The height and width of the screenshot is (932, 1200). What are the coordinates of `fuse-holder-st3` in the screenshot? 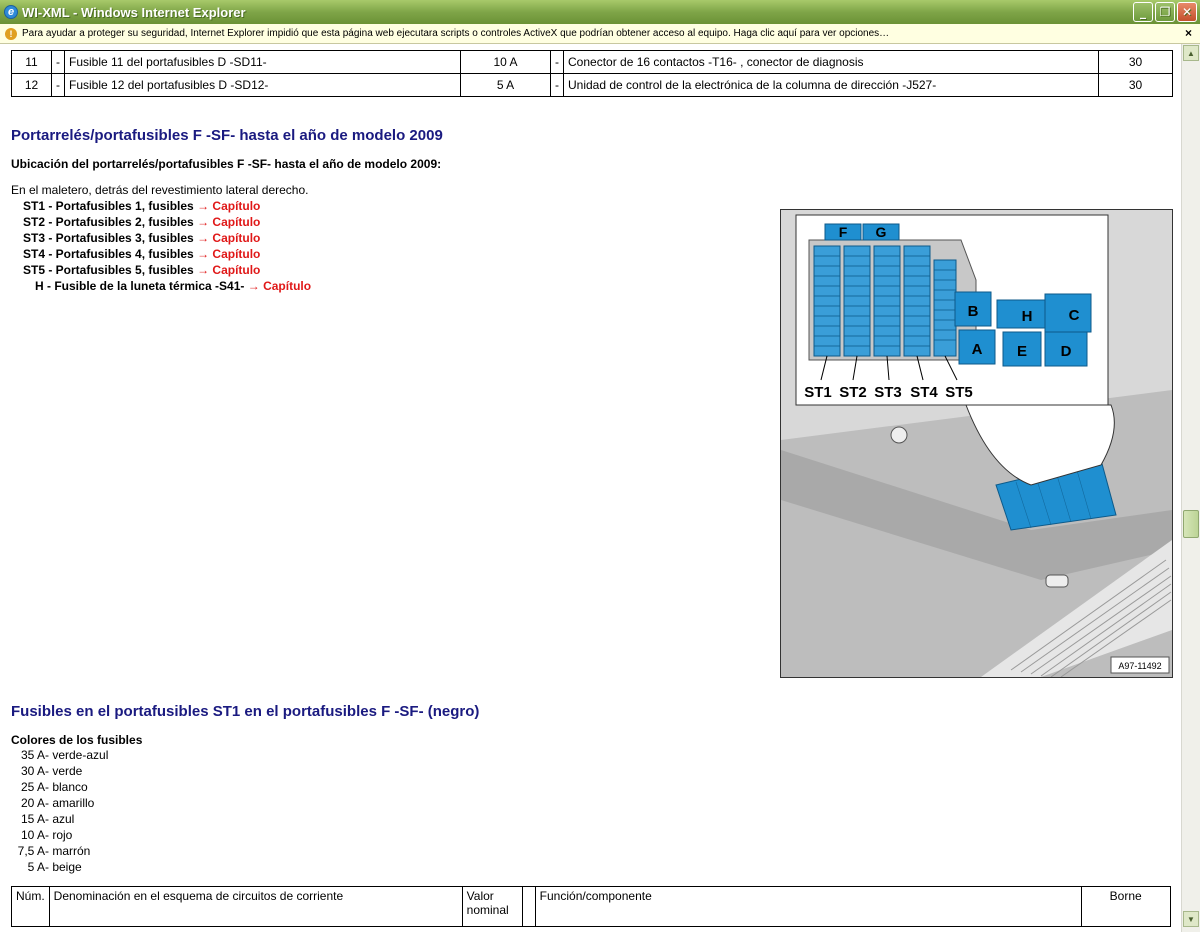 It's located at (887, 301).